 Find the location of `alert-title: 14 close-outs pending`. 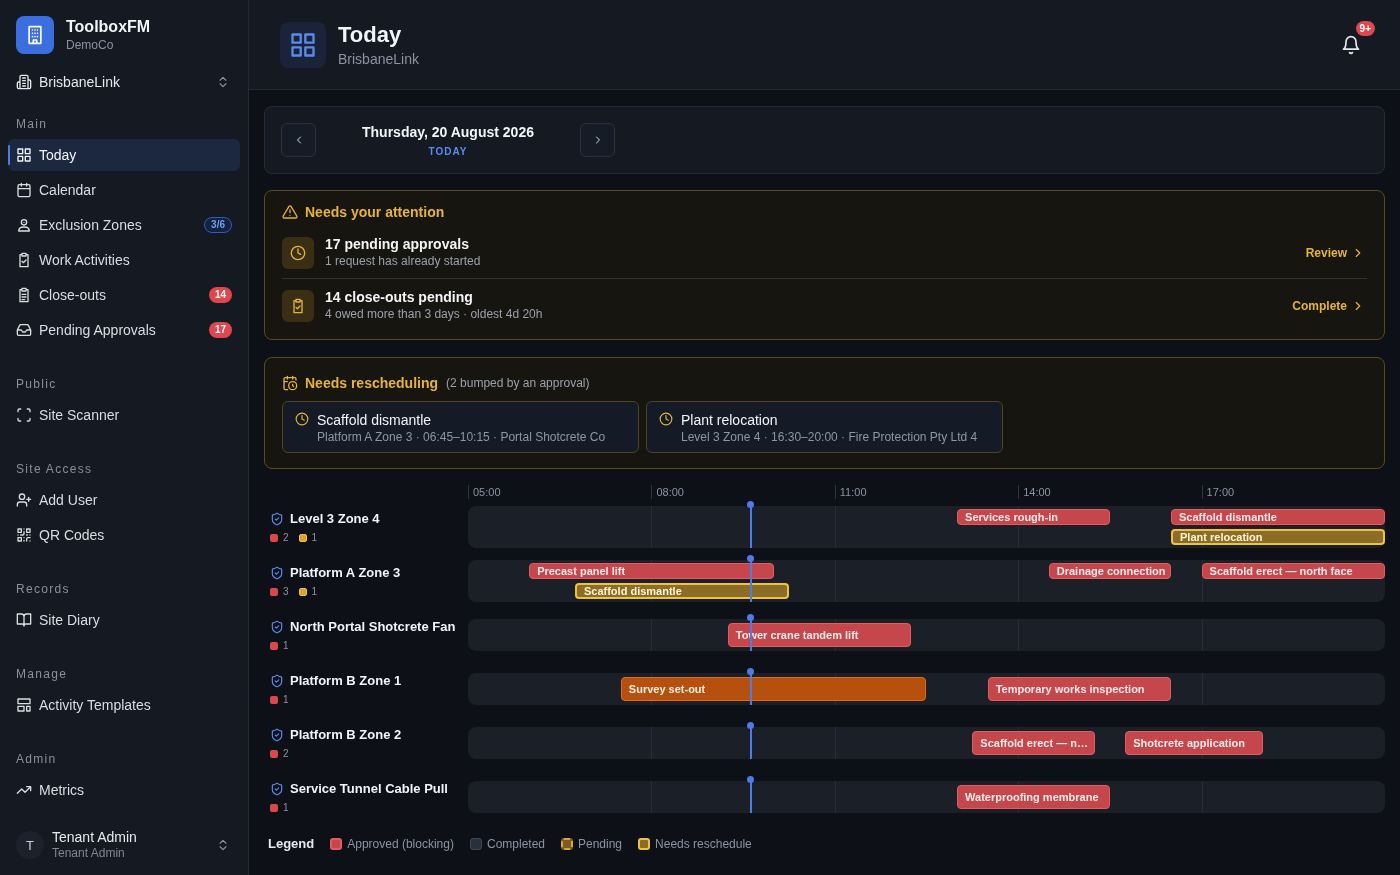

alert-title: 14 close-outs pending is located at coordinates (399, 297).